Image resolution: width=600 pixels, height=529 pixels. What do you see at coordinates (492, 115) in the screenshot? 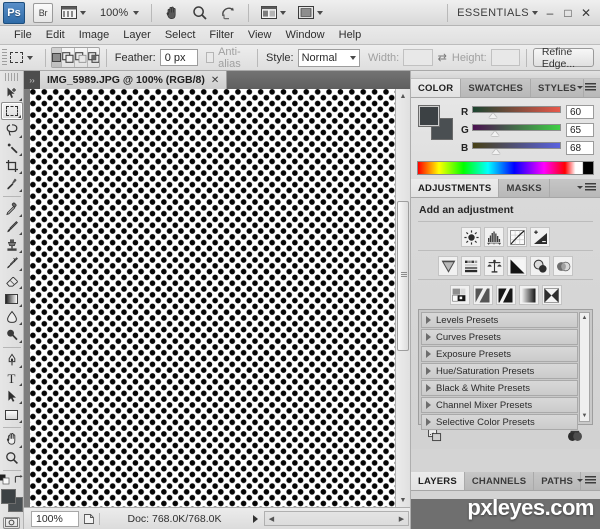
I see `red-slider-thumb` at bounding box center [492, 115].